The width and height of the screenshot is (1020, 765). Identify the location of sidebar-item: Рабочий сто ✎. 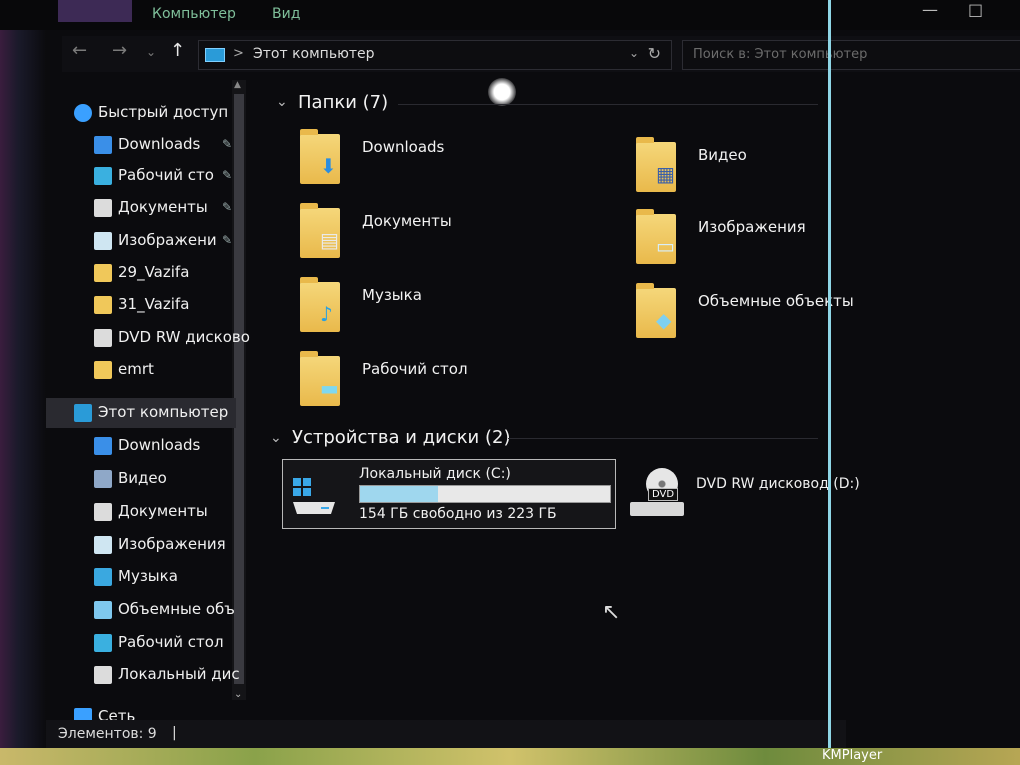
(141, 176).